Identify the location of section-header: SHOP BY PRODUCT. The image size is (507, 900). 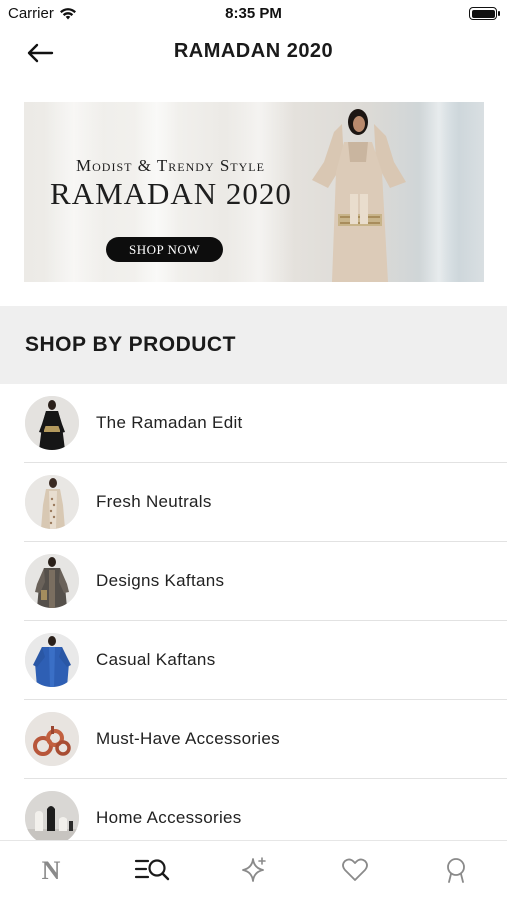
(253, 345).